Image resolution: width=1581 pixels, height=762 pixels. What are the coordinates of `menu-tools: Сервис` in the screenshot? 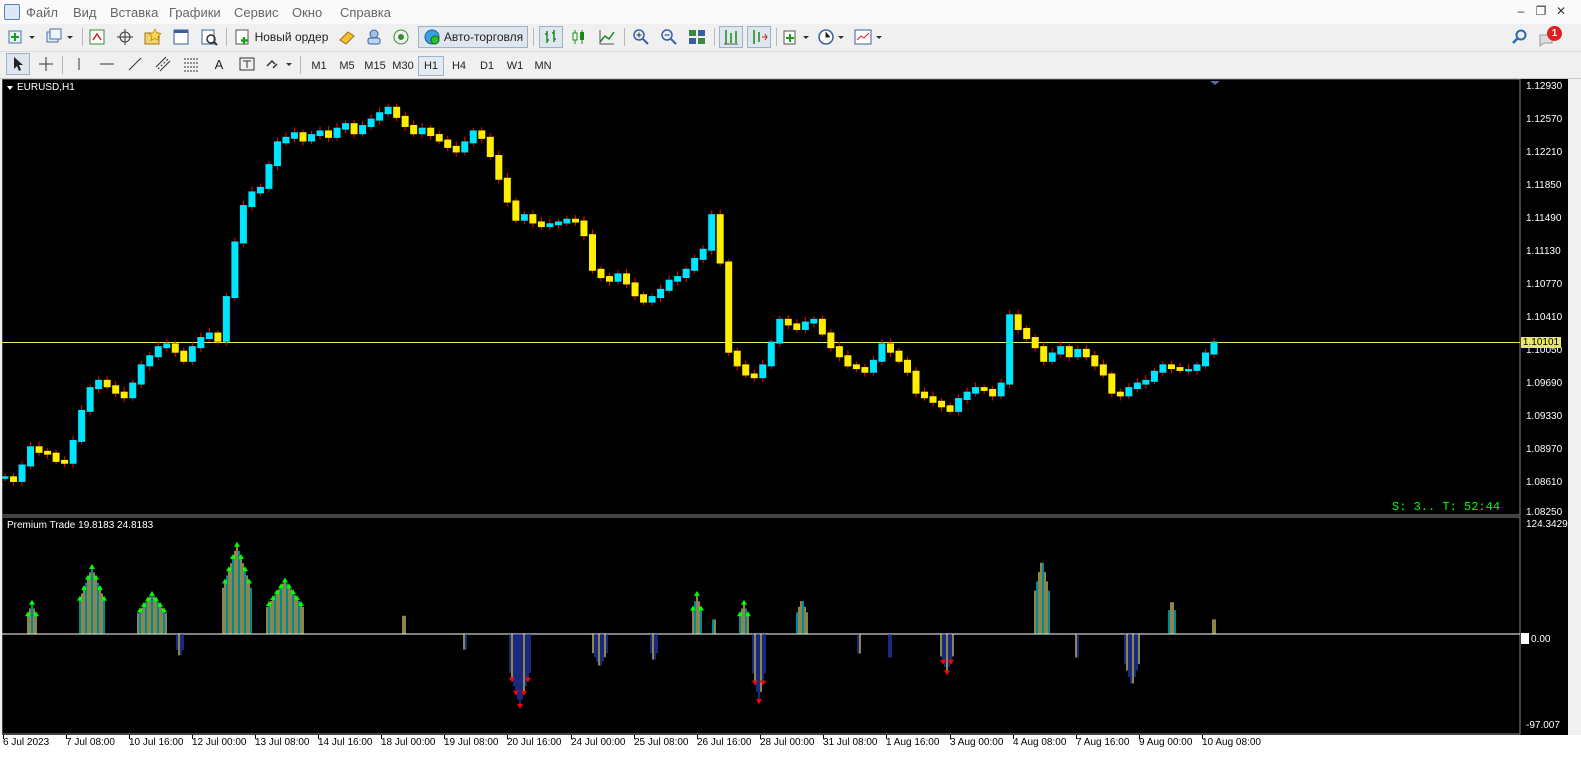 It's located at (256, 12).